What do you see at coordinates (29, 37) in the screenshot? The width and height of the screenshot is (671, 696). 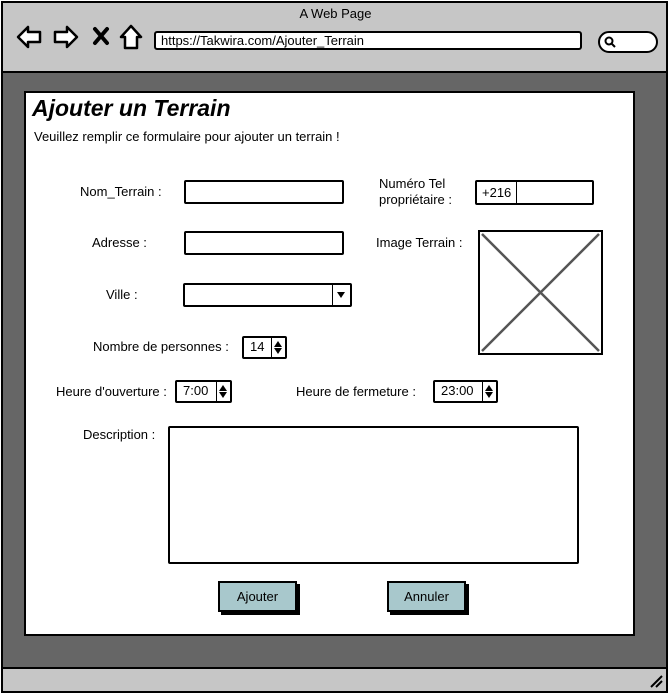 I see `back-arrow-icon` at bounding box center [29, 37].